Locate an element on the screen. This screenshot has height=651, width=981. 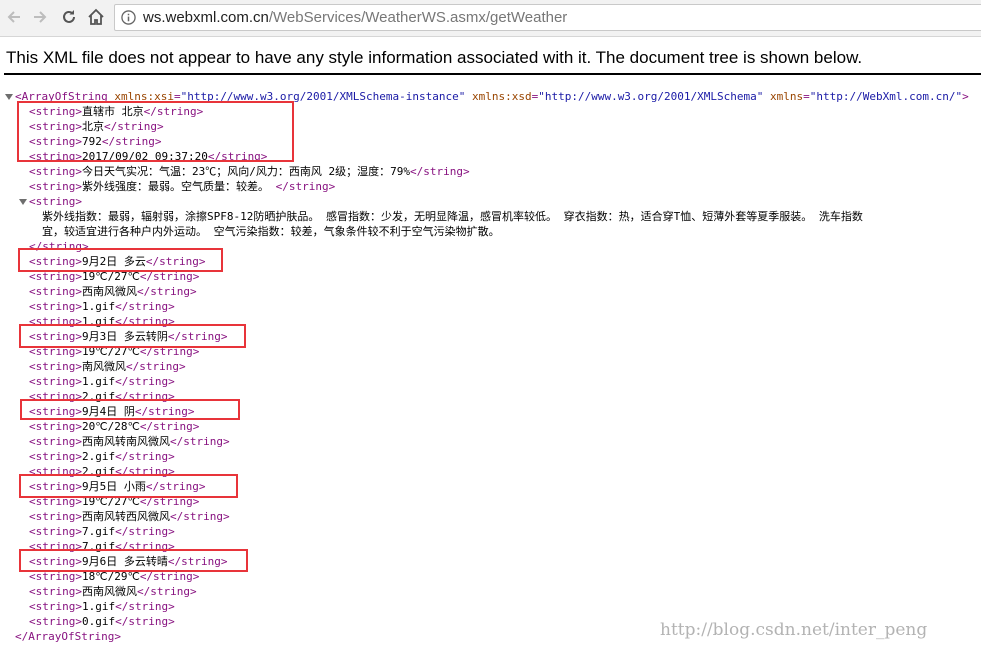
string-value: 7.gif is located at coordinates (98, 531).